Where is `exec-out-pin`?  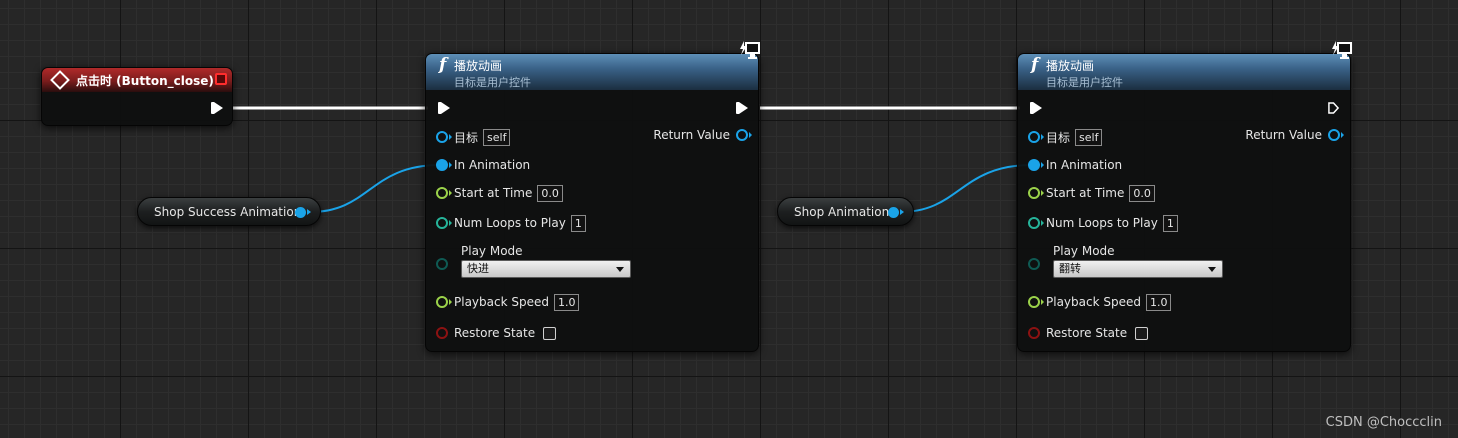
exec-out-pin is located at coordinates (742, 108).